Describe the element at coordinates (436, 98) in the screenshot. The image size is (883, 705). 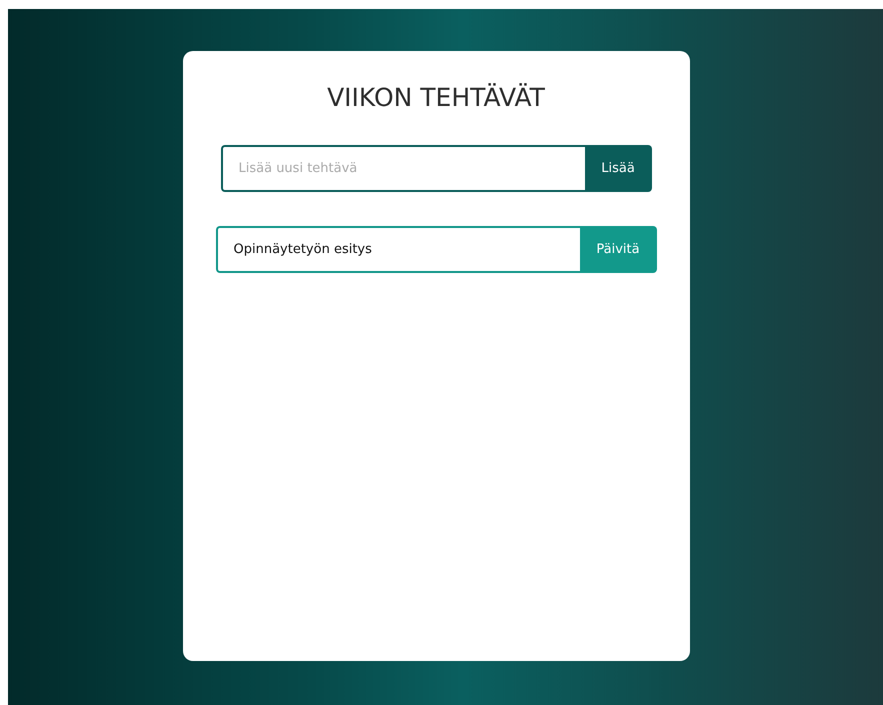
I see `page-title: VIIKON TEHTÄVÄT` at that location.